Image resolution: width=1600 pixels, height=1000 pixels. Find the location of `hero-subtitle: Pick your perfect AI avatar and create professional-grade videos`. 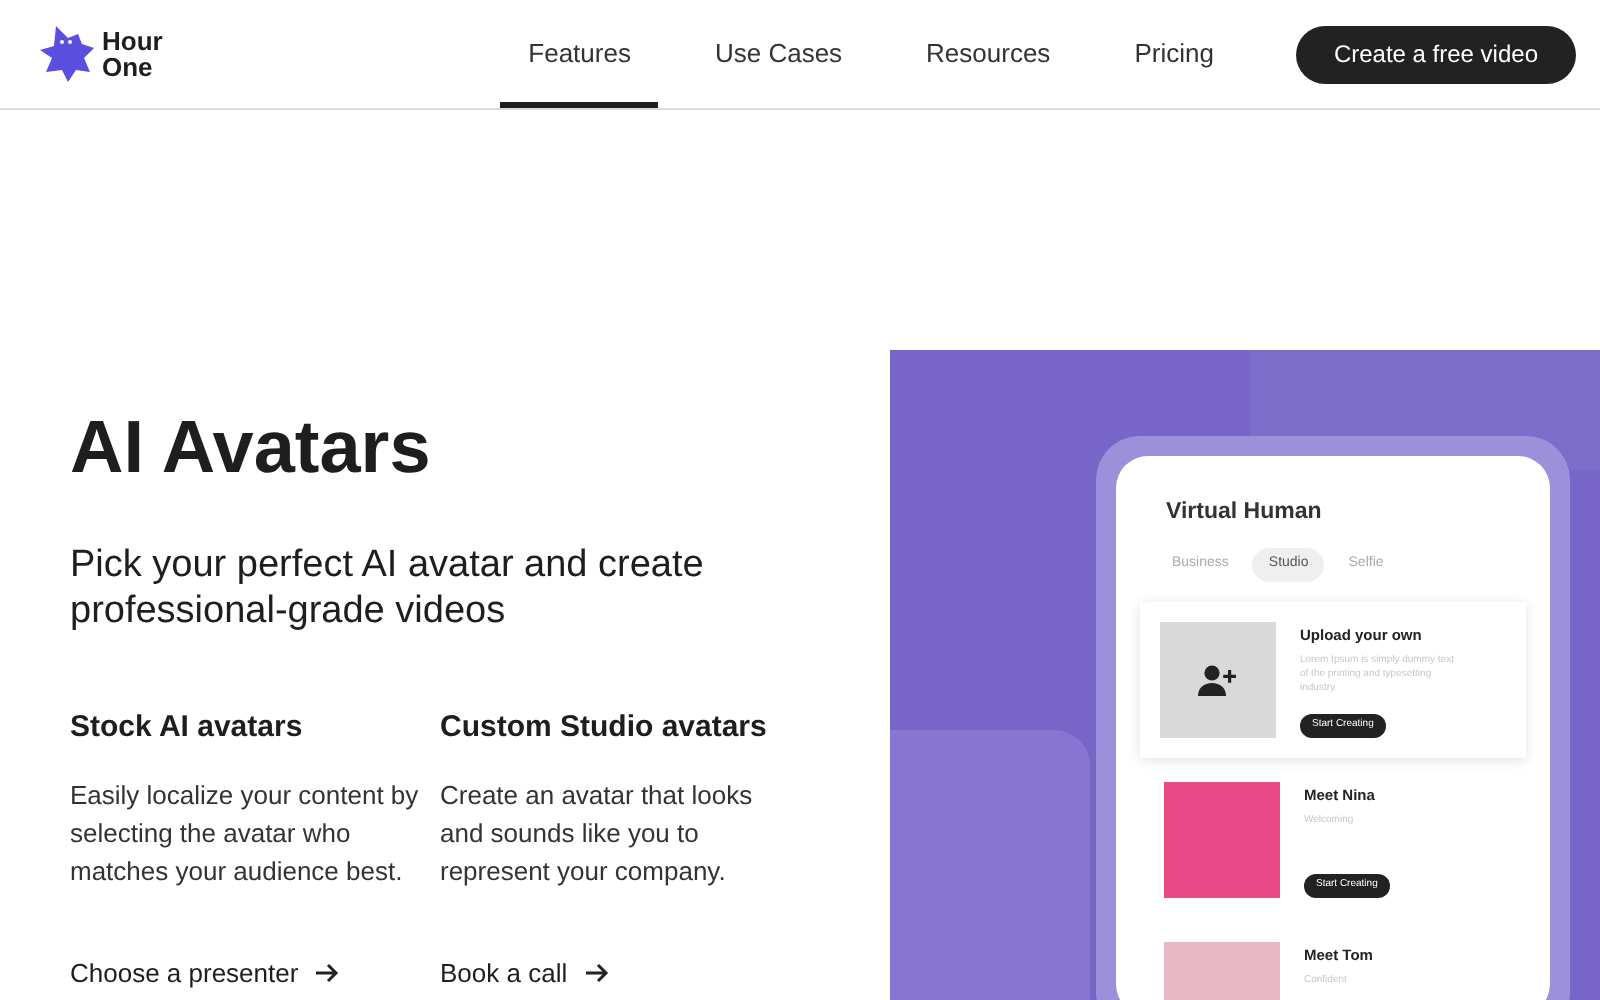

hero-subtitle: Pick your perfect AI avatar and create professional-grade videos is located at coordinates (388, 588).